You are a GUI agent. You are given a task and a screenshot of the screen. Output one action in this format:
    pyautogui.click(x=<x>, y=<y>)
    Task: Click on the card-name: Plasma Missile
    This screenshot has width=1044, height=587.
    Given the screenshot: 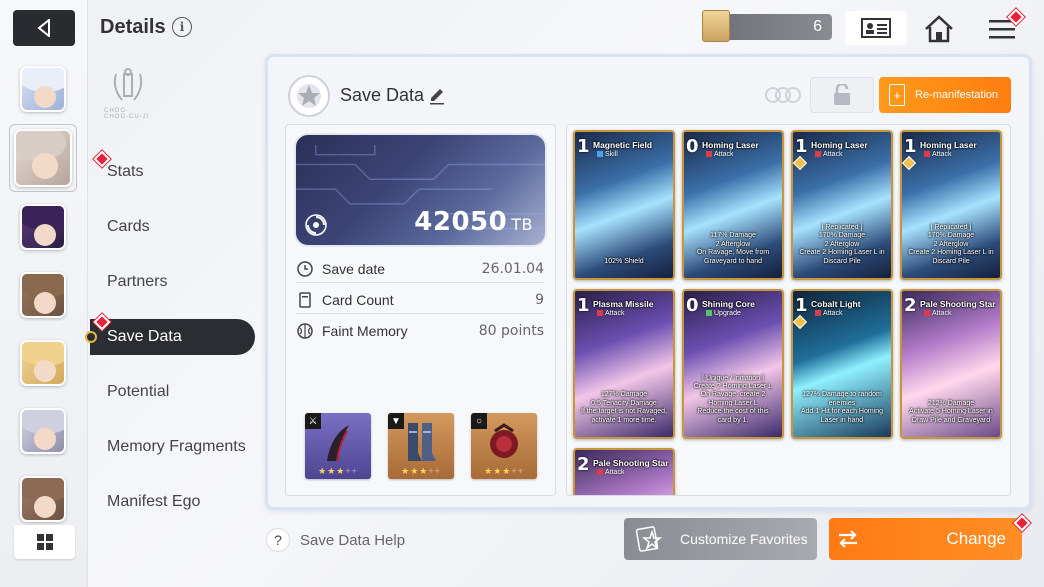 What is the action you would take?
    pyautogui.click(x=623, y=304)
    